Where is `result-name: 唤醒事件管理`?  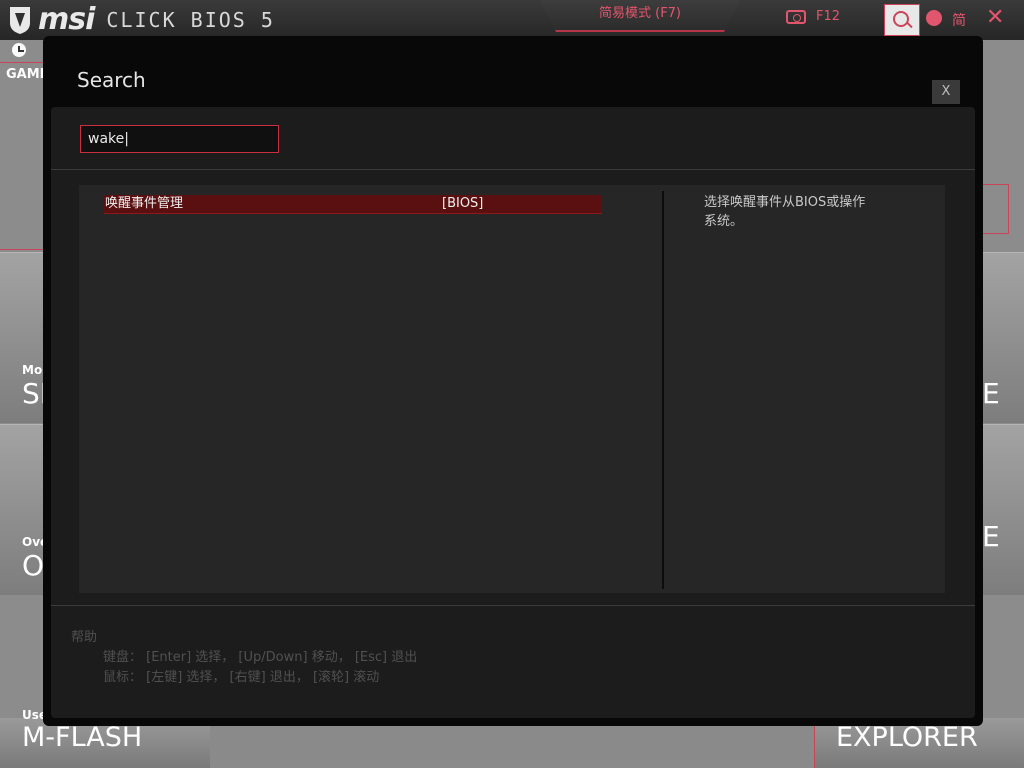 result-name: 唤醒事件管理 is located at coordinates (144, 203).